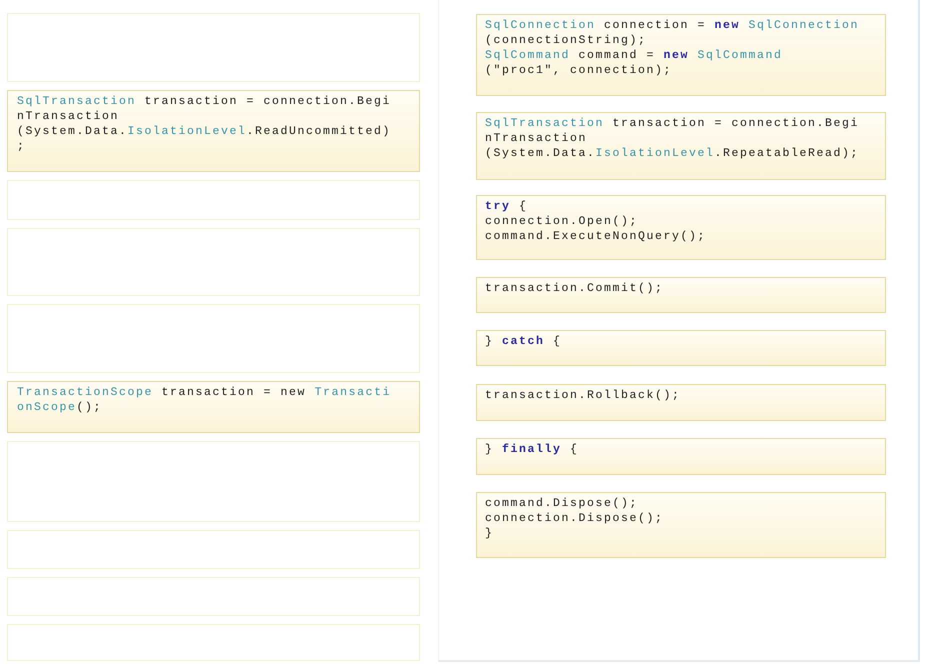 The height and width of the screenshot is (670, 933). What do you see at coordinates (681, 348) in the screenshot?
I see `code-block: } catch {` at bounding box center [681, 348].